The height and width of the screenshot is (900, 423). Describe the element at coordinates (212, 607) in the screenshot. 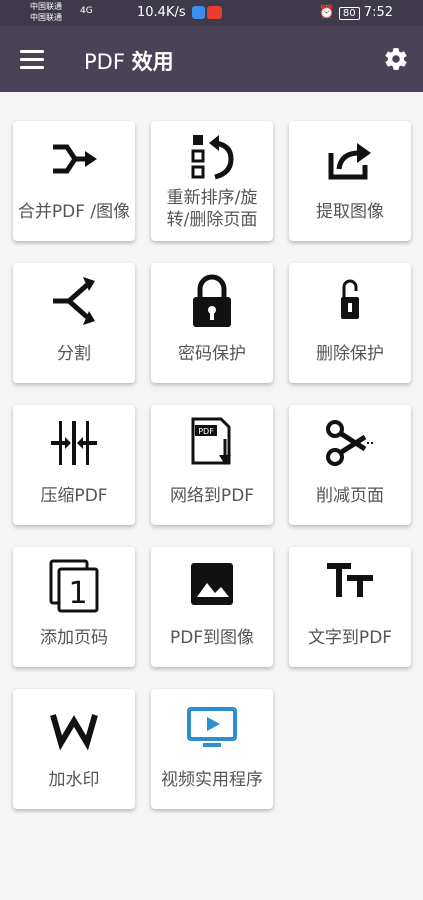

I see `pdf-to-image-tile: PDF到图像` at that location.